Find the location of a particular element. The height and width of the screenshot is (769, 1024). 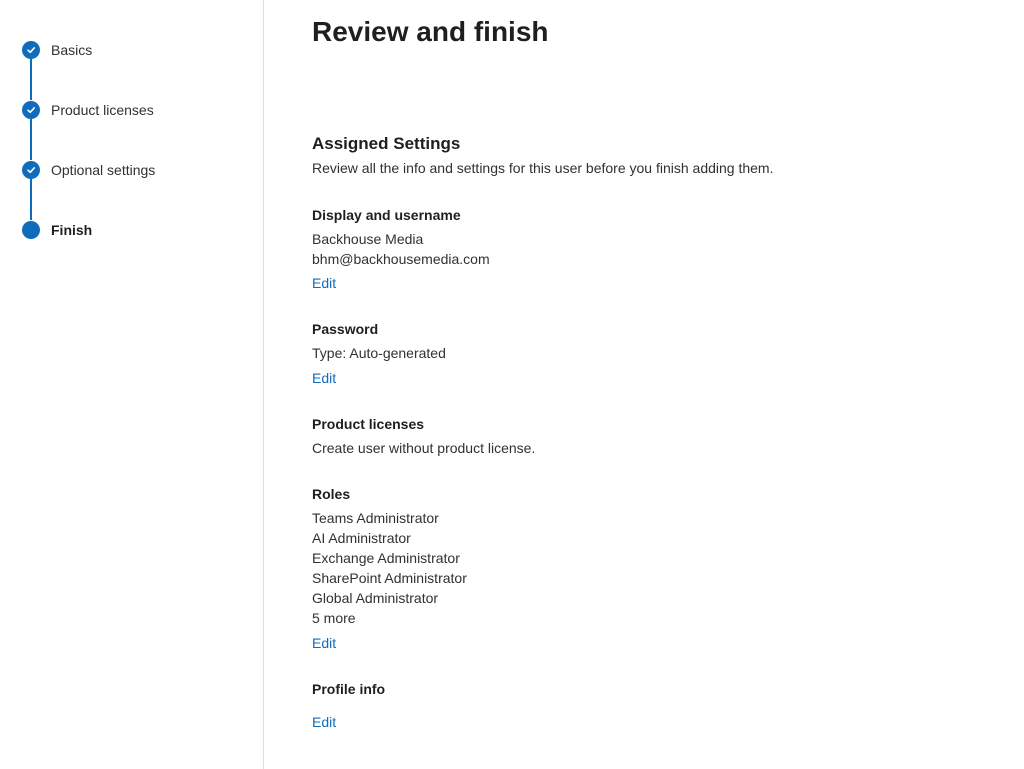

step-label: Basics is located at coordinates (72, 50).